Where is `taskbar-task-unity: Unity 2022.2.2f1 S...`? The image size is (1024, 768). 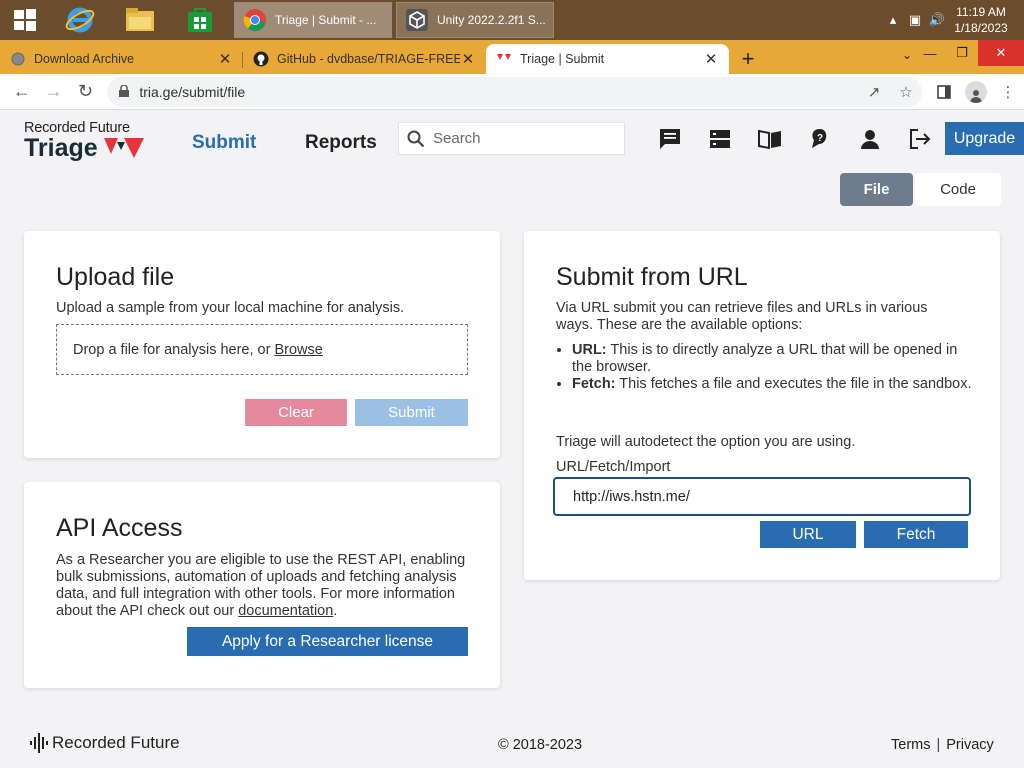
taskbar-task-unity: Unity 2022.2.2f1 S... is located at coordinates (475, 20).